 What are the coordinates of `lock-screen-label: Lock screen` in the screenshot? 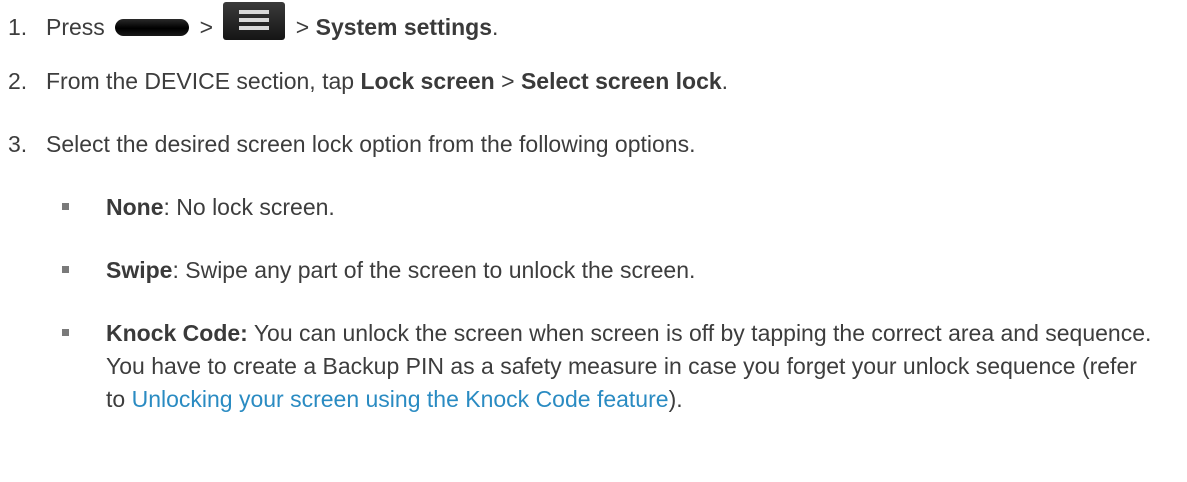 It's located at (427, 81).